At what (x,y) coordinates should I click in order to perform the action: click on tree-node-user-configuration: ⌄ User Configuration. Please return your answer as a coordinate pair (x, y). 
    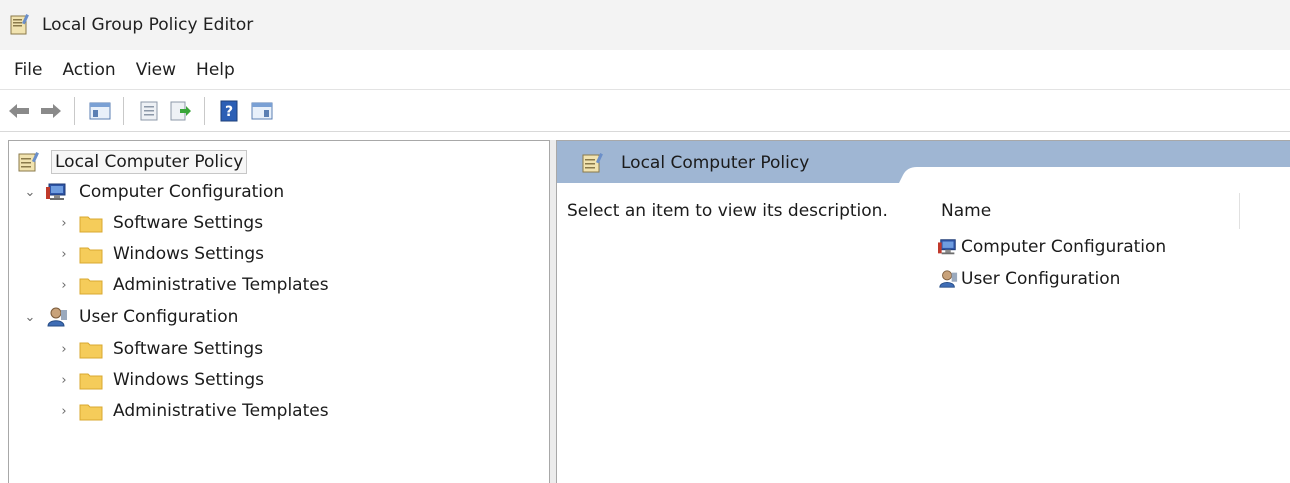
    Looking at the image, I should click on (131, 317).